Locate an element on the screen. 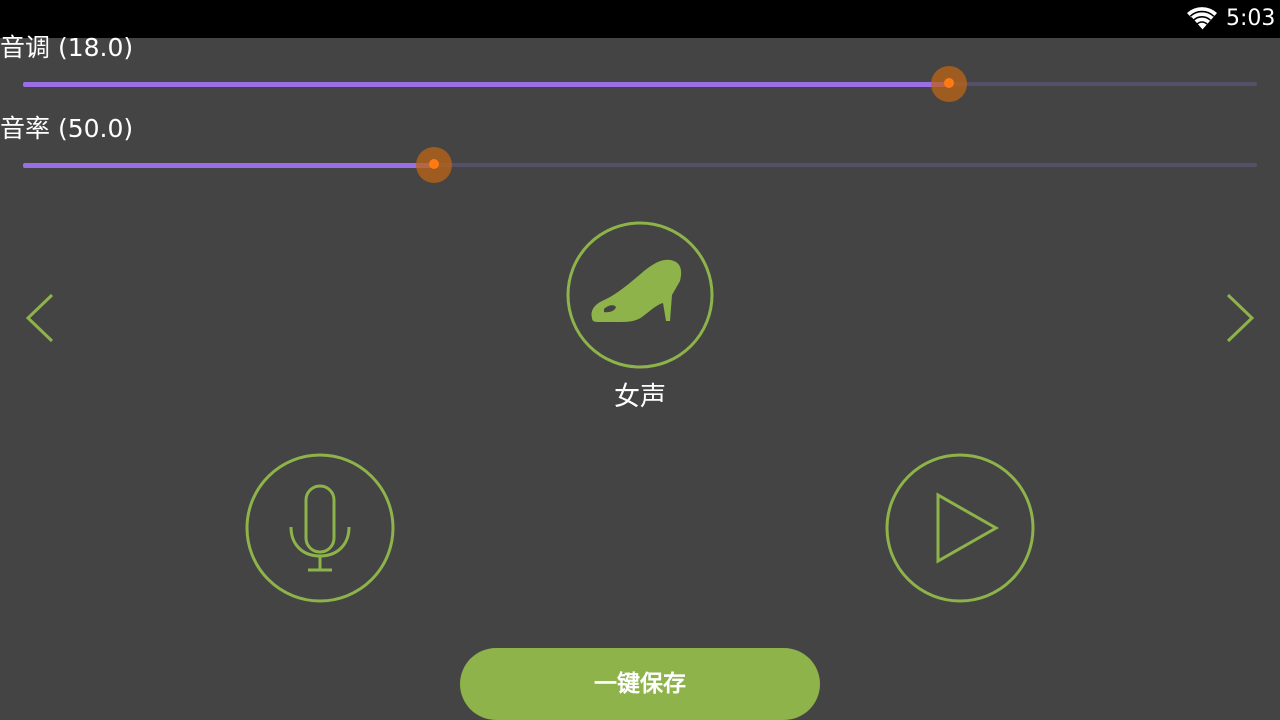 This screenshot has width=1280, height=720. rate-slider is located at coordinates (640, 165).